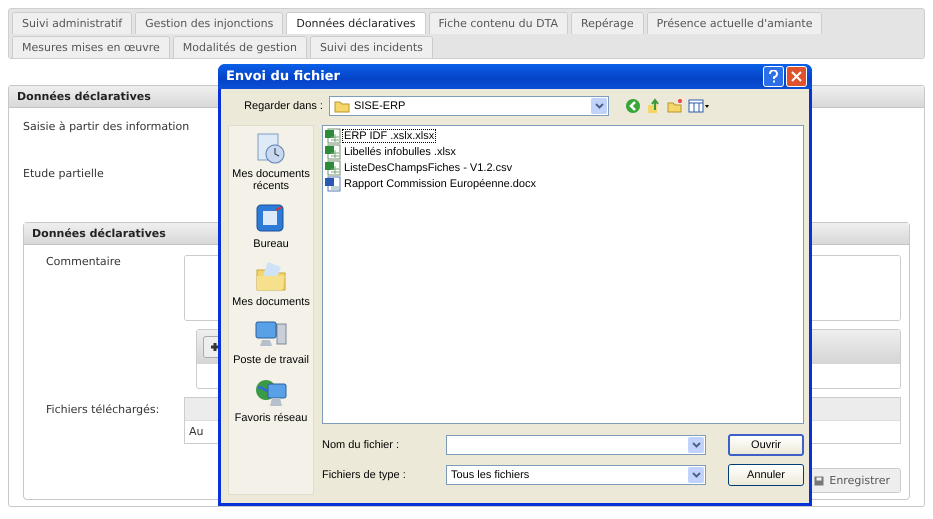 The height and width of the screenshot is (519, 933). What do you see at coordinates (333, 184) in the screenshot?
I see `document-file-icon` at bounding box center [333, 184].